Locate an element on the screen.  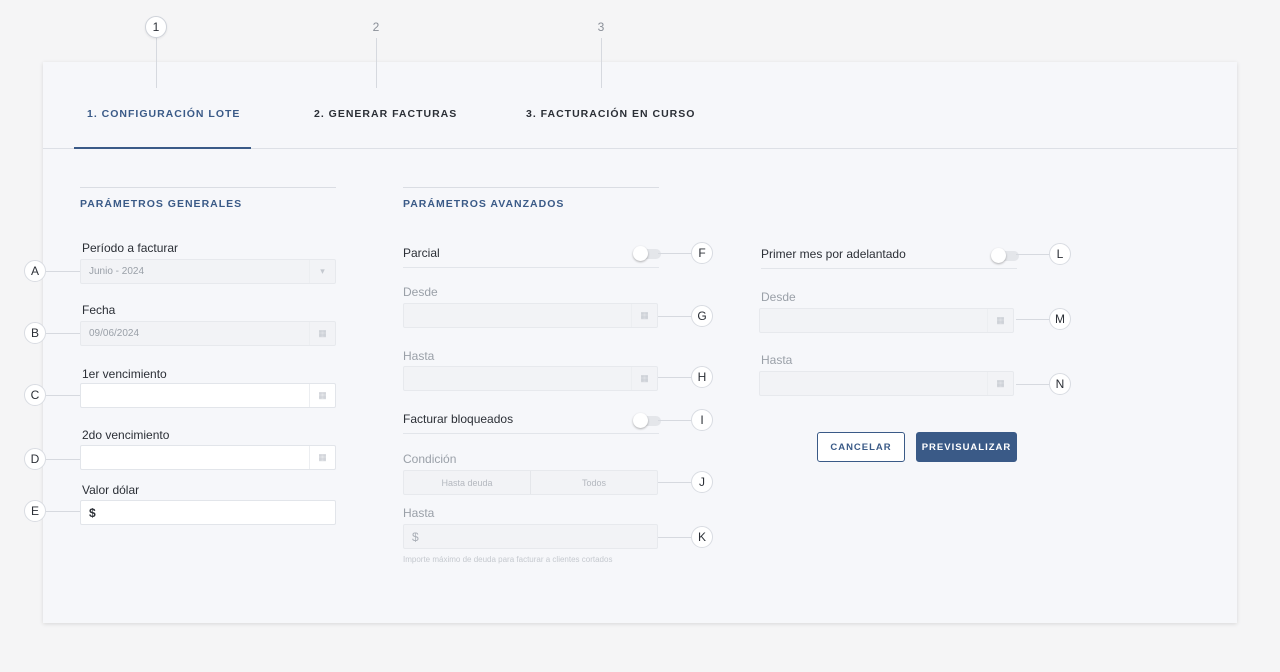
annotation-line-b is located at coordinates (63, 333).